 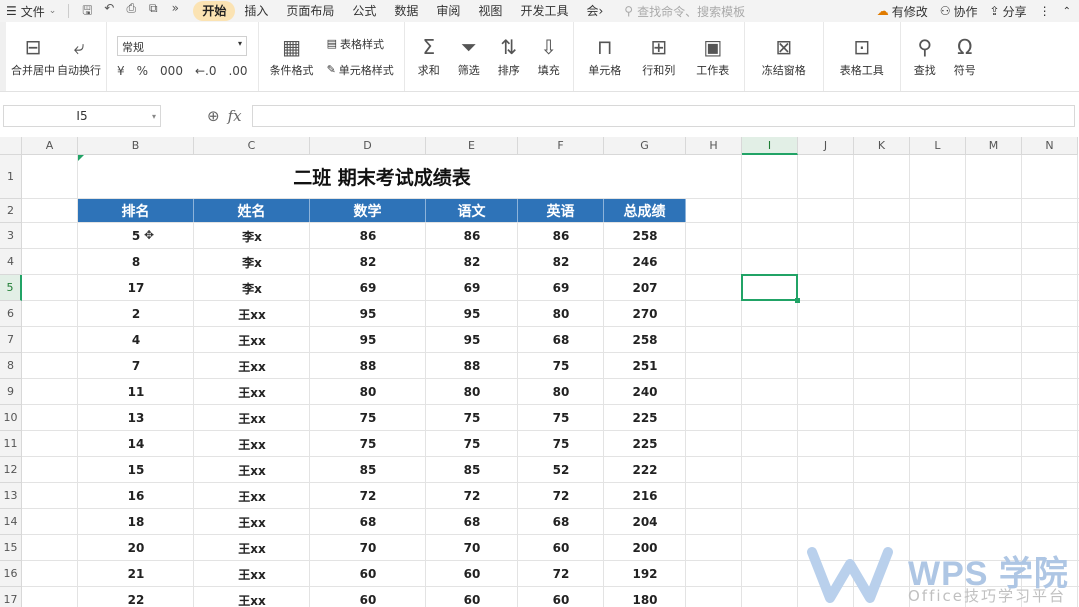 I want to click on table-cell: 180, so click(x=645, y=597).